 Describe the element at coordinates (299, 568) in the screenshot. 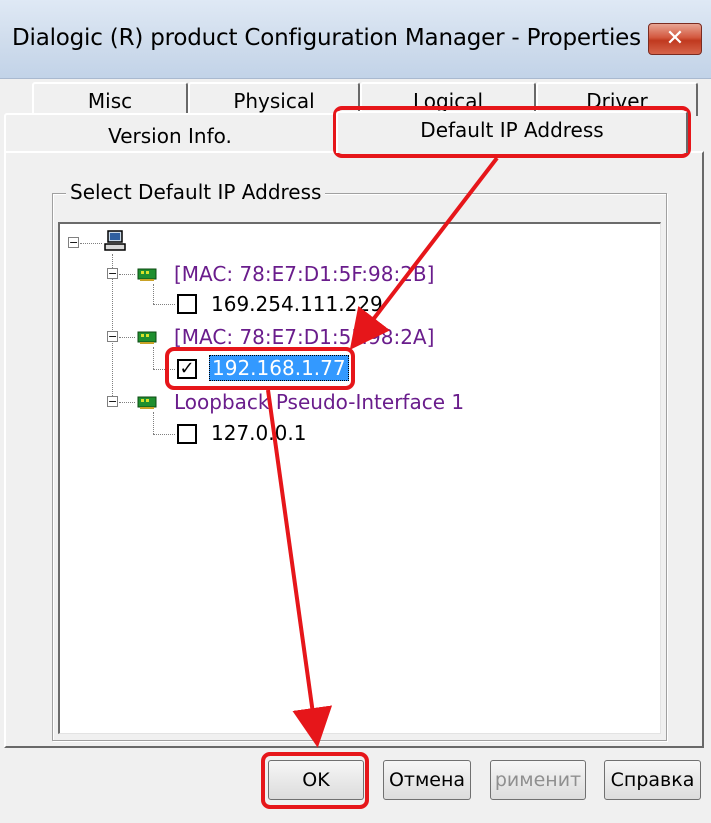

I see `arrow-ip-to-ok` at that location.